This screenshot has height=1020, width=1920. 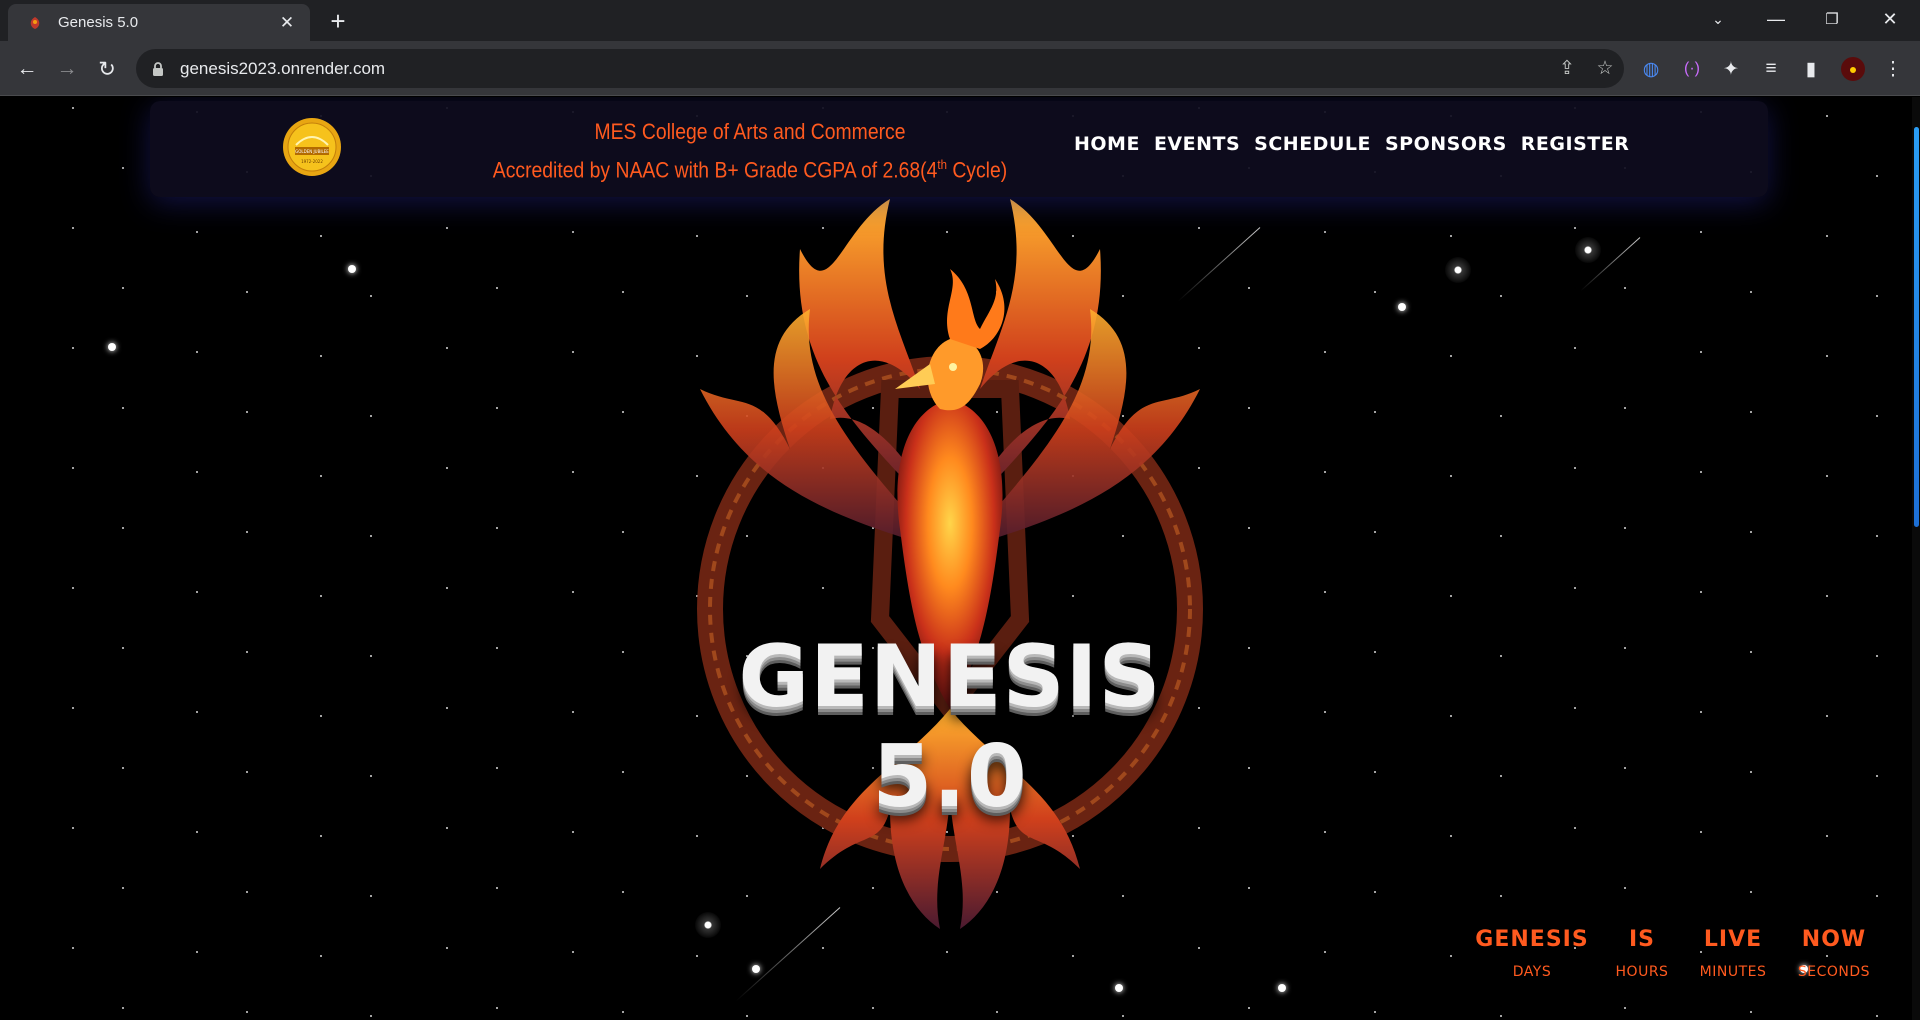 What do you see at coordinates (1853, 69) in the screenshot?
I see `profile-avatar` at bounding box center [1853, 69].